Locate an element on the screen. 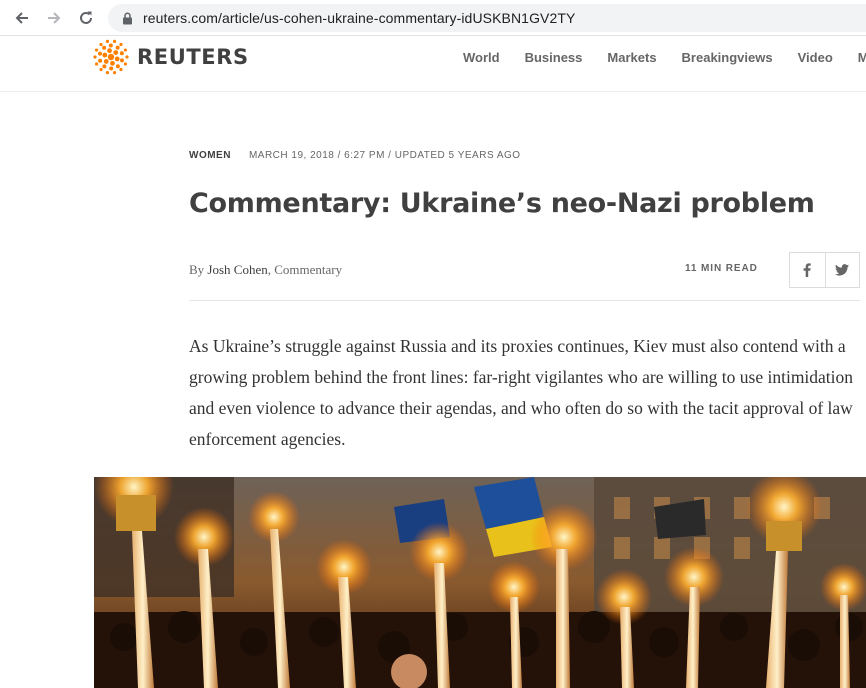 The image size is (866, 688). nav-video: Video is located at coordinates (815, 58).